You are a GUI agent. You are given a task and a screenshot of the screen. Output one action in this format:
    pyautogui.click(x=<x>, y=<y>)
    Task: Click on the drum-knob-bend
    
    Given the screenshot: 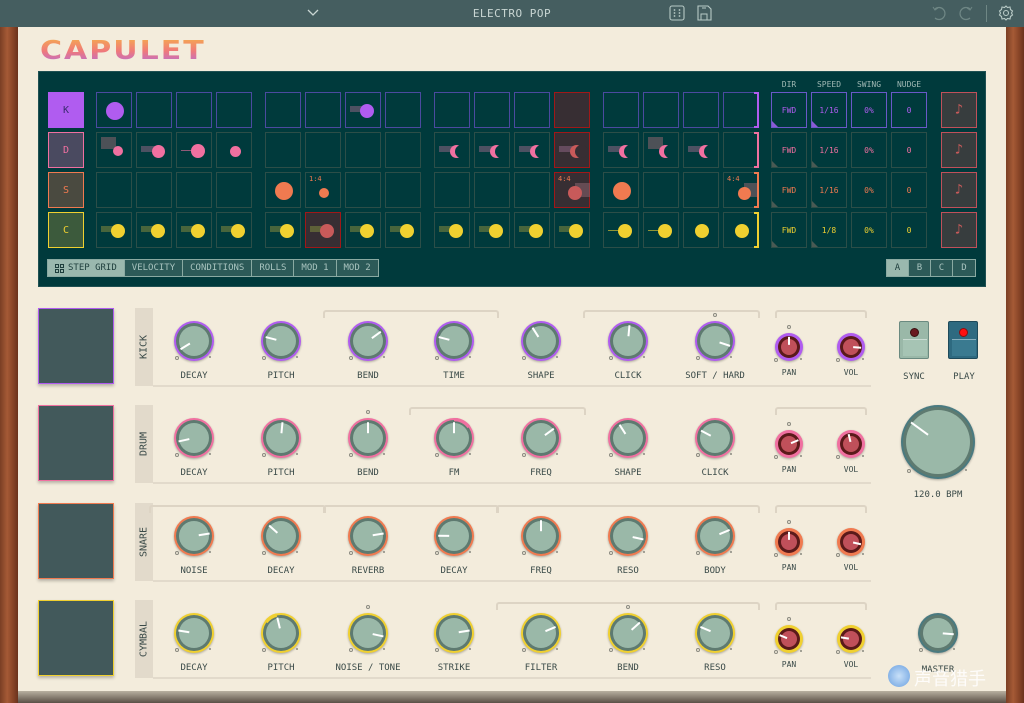 What is the action you would take?
    pyautogui.click(x=368, y=438)
    